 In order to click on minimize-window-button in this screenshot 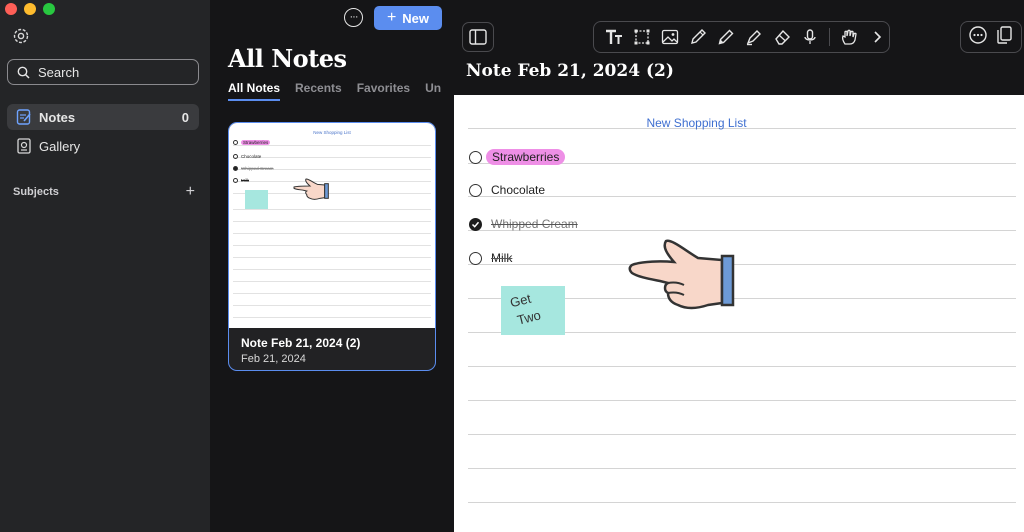, I will do `click(30, 9)`.